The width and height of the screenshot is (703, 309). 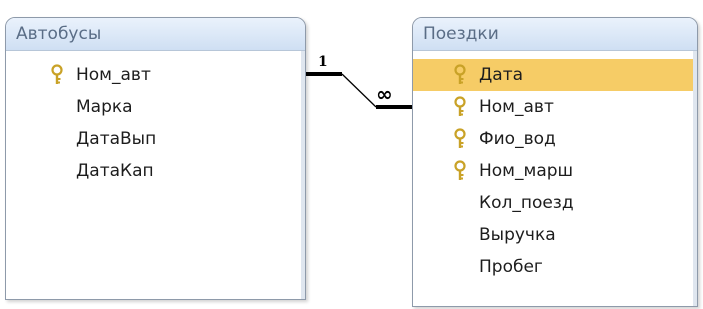 What do you see at coordinates (359, 90) in the screenshot?
I see `join-line` at bounding box center [359, 90].